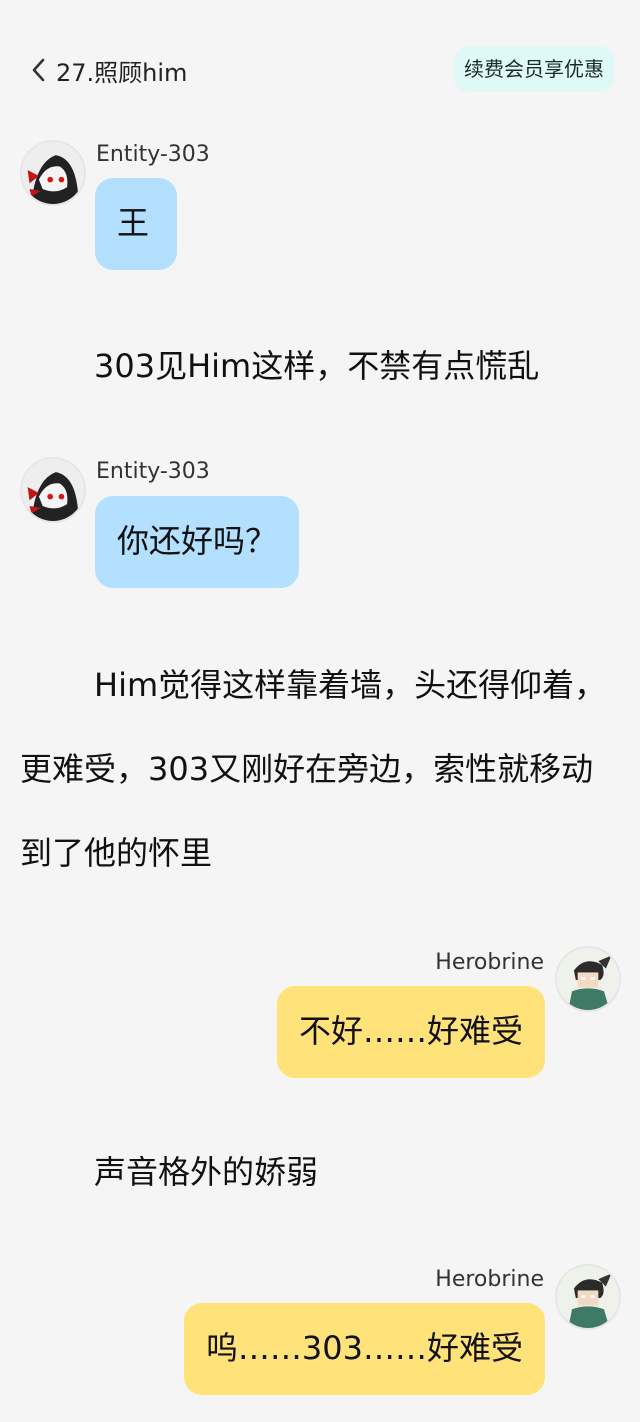 The image size is (640, 1422). I want to click on chevron-left-icon, so click(38, 70).